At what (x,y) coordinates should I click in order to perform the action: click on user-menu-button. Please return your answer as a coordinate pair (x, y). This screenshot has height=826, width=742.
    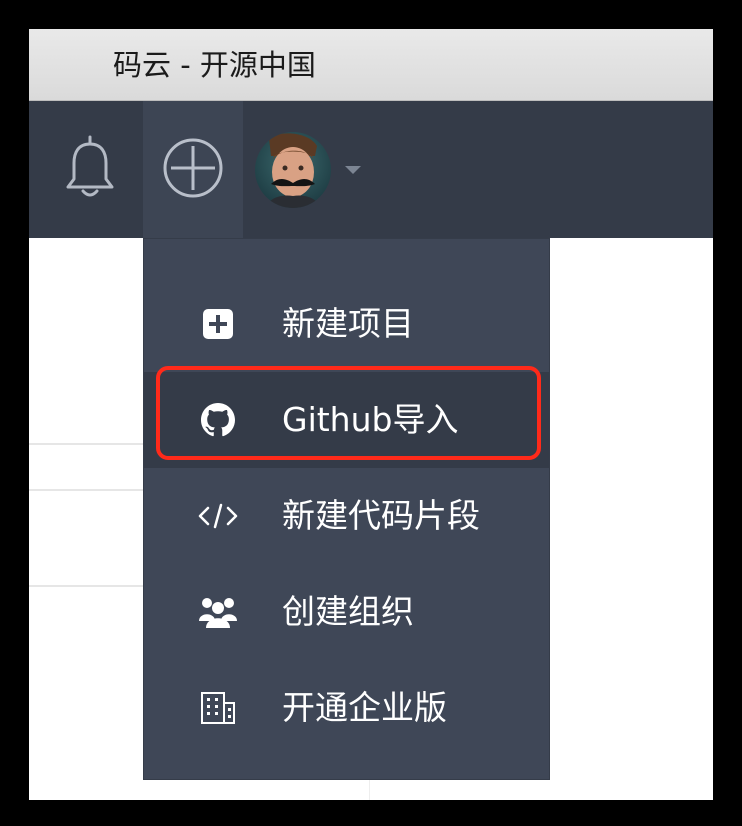
    Looking at the image, I should click on (308, 169).